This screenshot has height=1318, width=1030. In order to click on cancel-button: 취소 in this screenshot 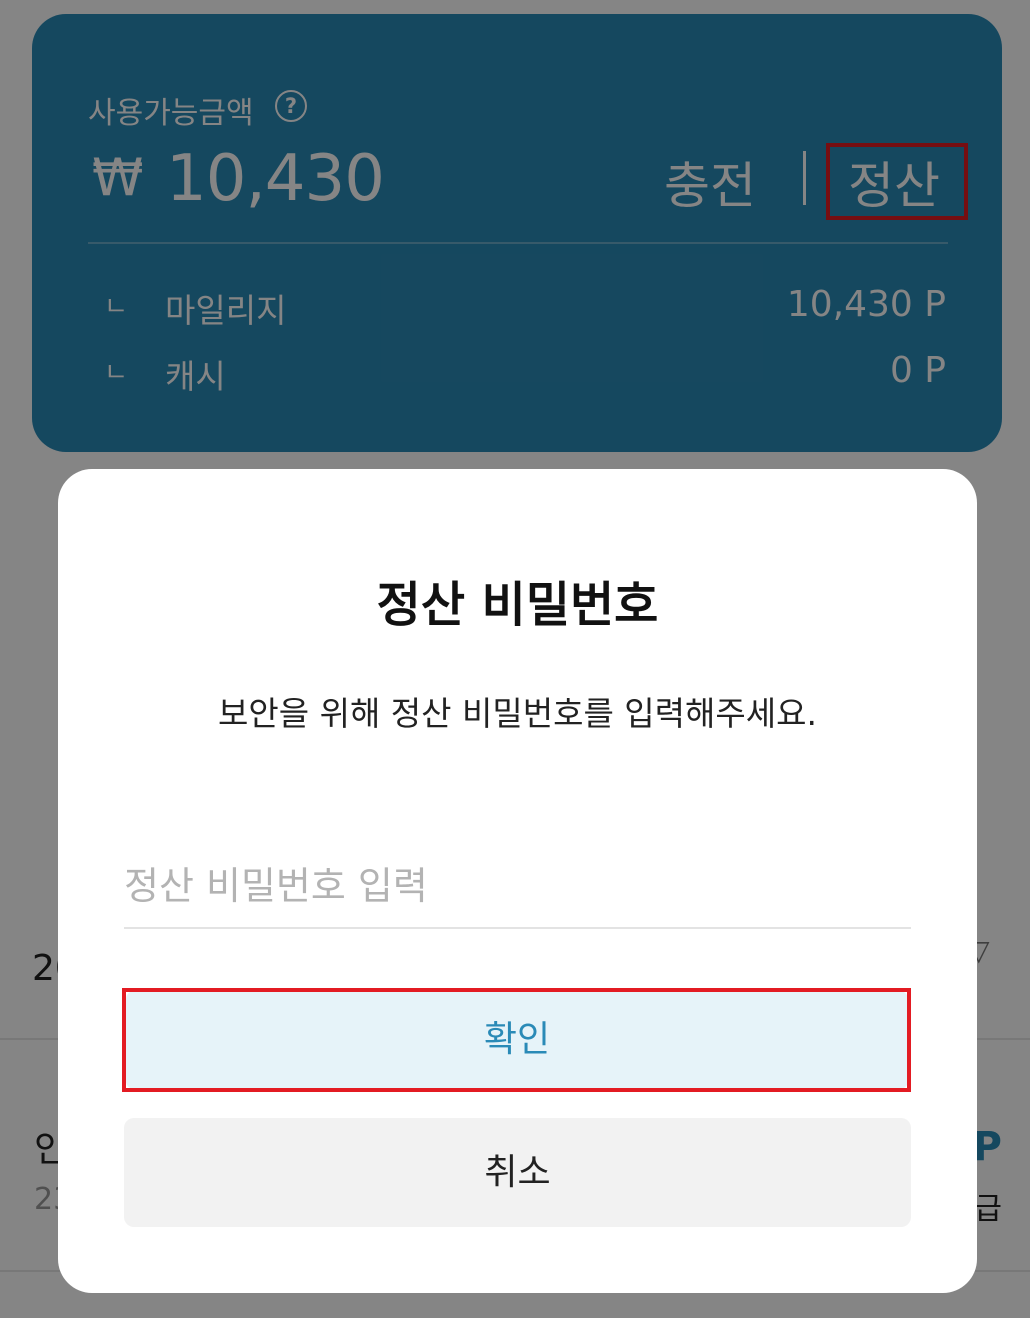, I will do `click(517, 1172)`.